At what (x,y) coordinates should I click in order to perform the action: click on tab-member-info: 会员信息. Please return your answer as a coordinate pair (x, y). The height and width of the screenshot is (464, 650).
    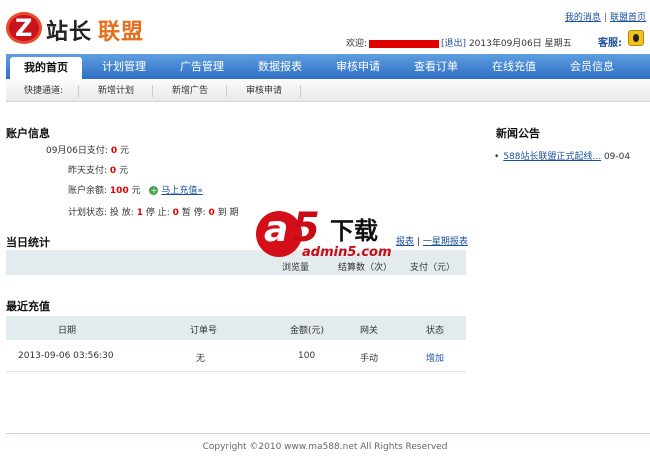
    Looking at the image, I should click on (592, 66).